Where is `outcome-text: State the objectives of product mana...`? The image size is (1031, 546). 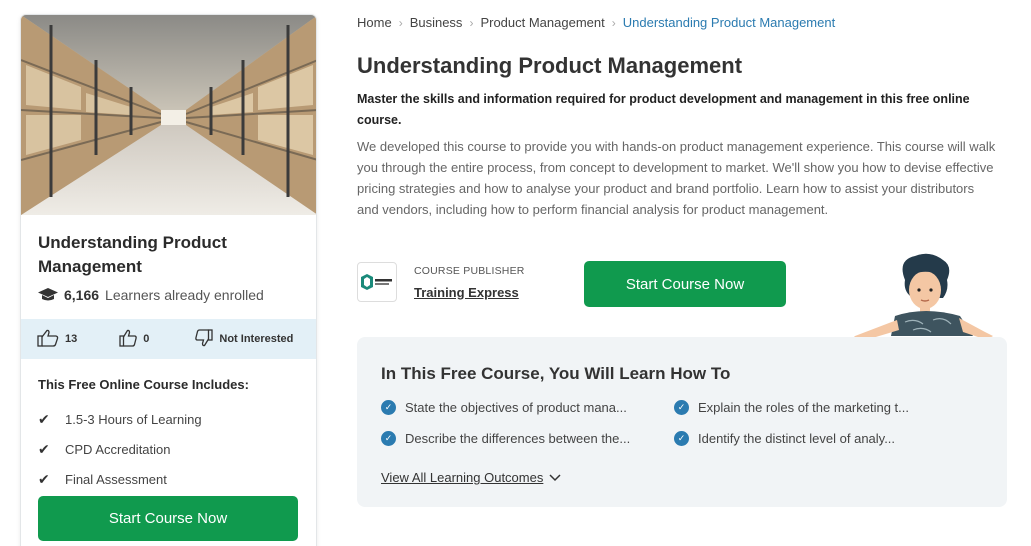 outcome-text: State the objectives of product mana... is located at coordinates (516, 407).